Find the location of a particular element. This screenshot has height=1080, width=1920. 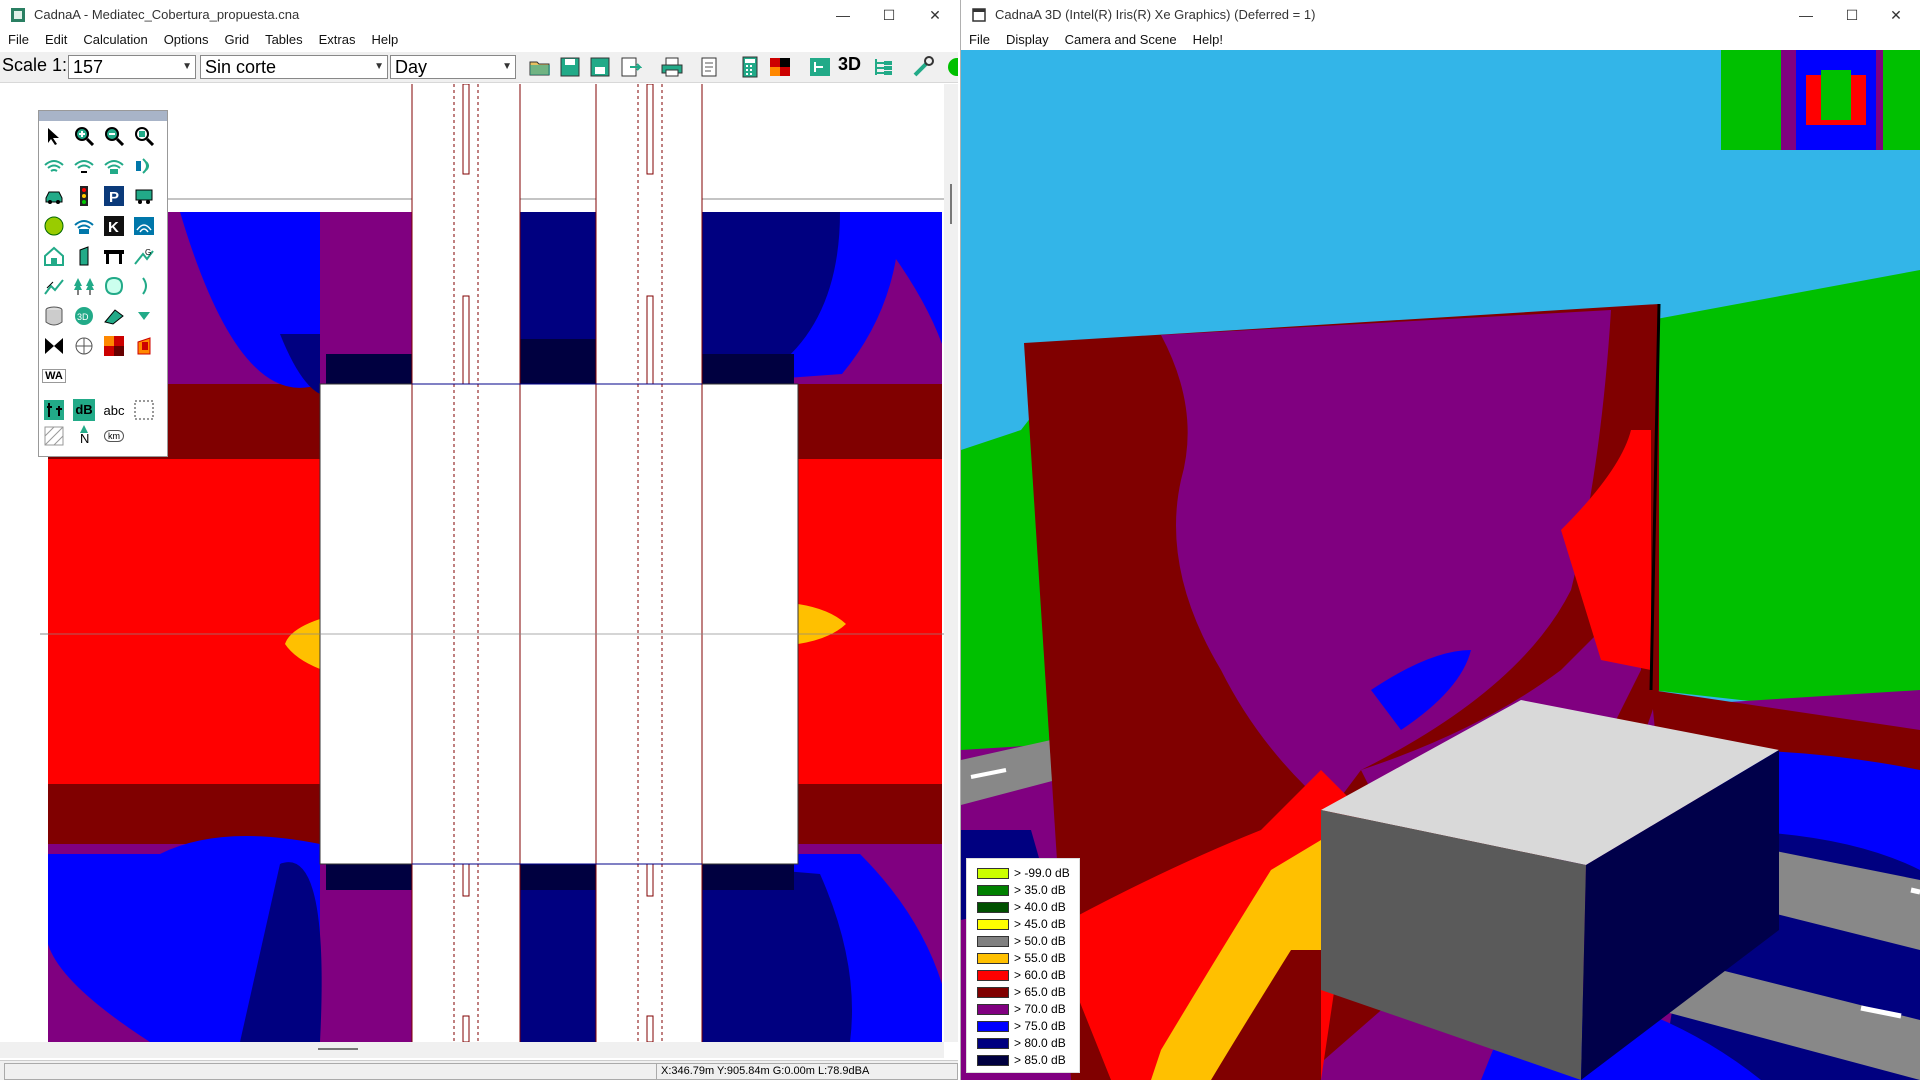

save-icon is located at coordinates (570, 67).